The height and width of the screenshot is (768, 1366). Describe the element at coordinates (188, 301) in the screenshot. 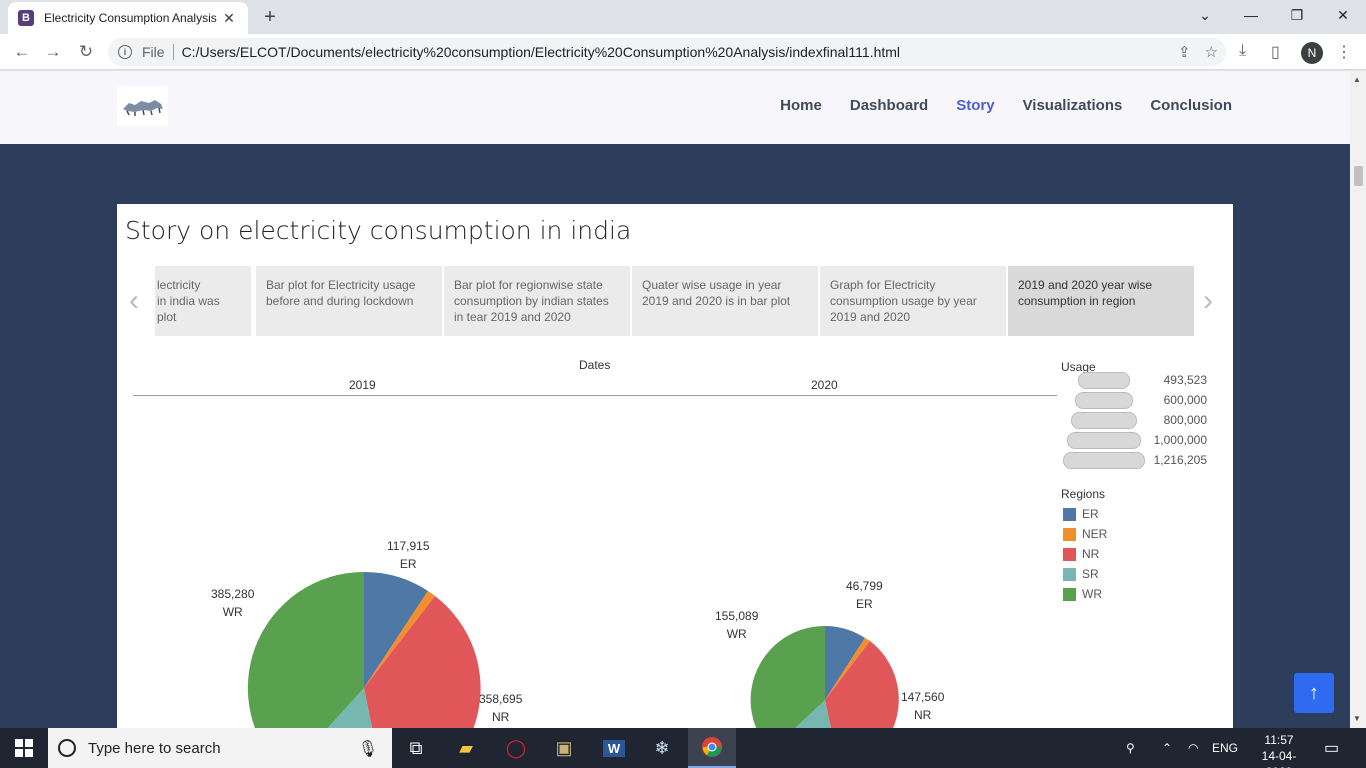

I see `story-point-label: lectricity in india was plot` at that location.